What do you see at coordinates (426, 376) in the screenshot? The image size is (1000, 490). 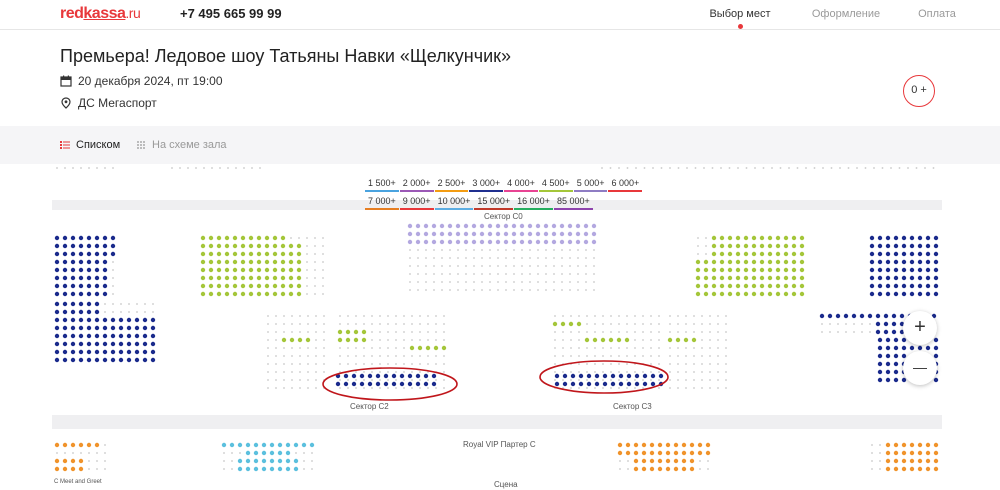 I see `seat-navy-c2` at bounding box center [426, 376].